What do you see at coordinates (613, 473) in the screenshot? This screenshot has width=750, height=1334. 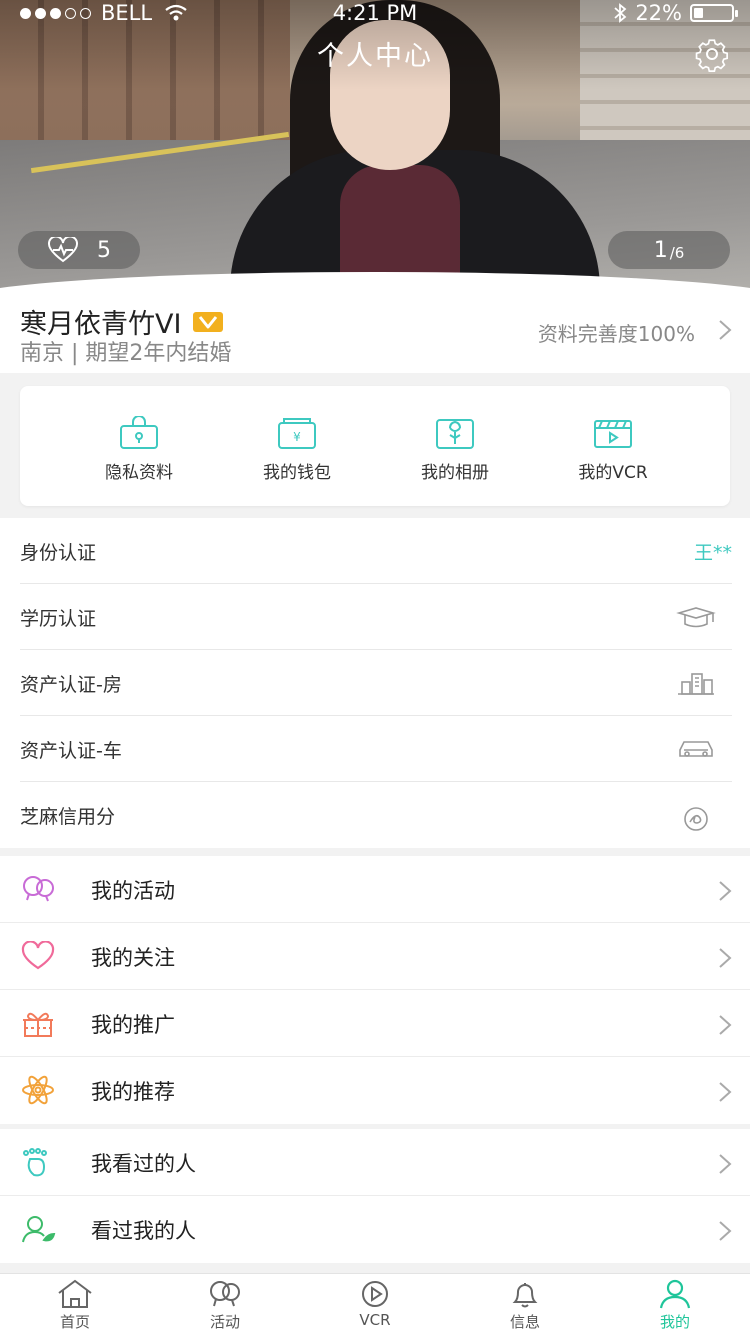 I see `quick-label: 我的VCR` at bounding box center [613, 473].